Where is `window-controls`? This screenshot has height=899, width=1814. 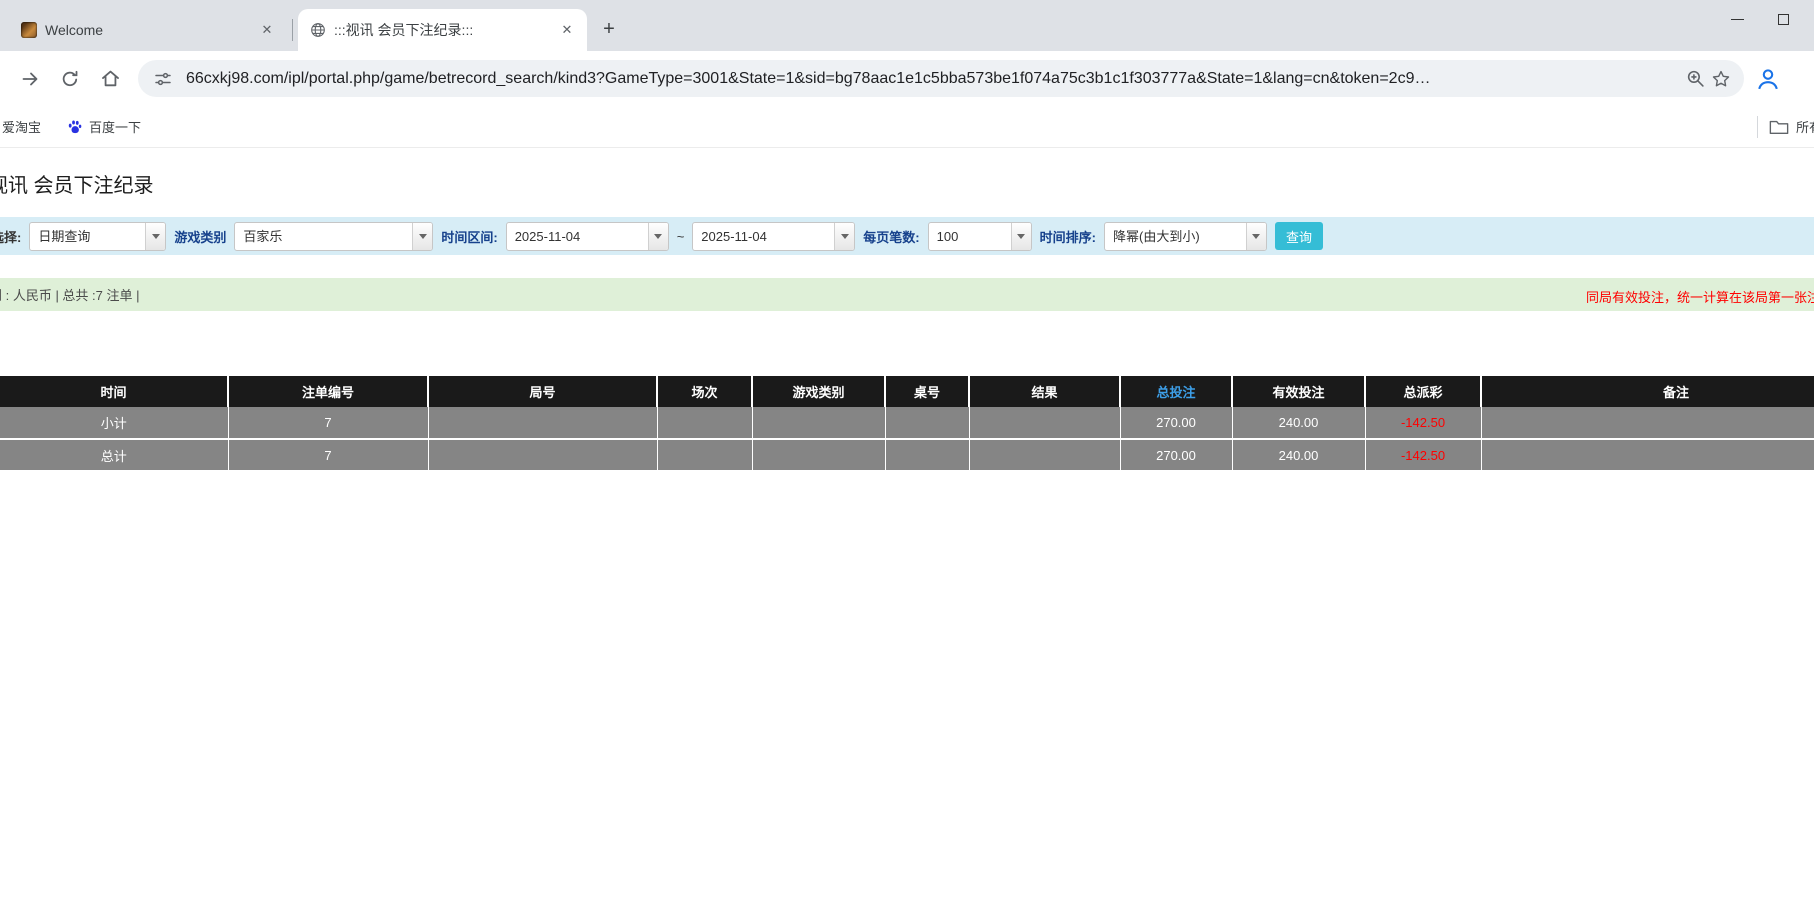 window-controls is located at coordinates (1760, 19).